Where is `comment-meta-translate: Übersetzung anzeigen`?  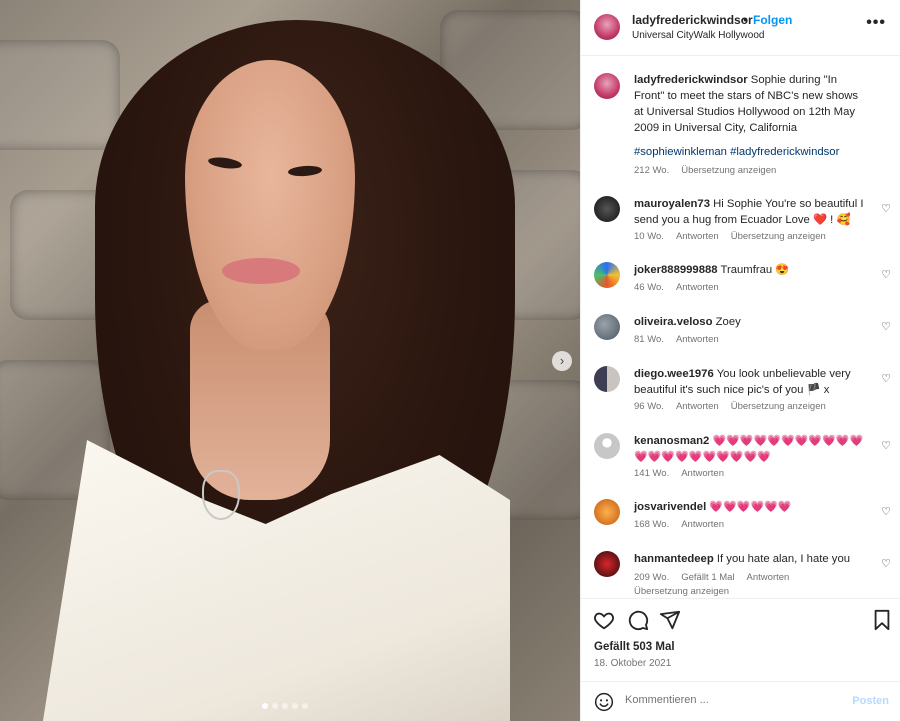
comment-meta-translate: Übersetzung anzeigen is located at coordinates (687, 591).